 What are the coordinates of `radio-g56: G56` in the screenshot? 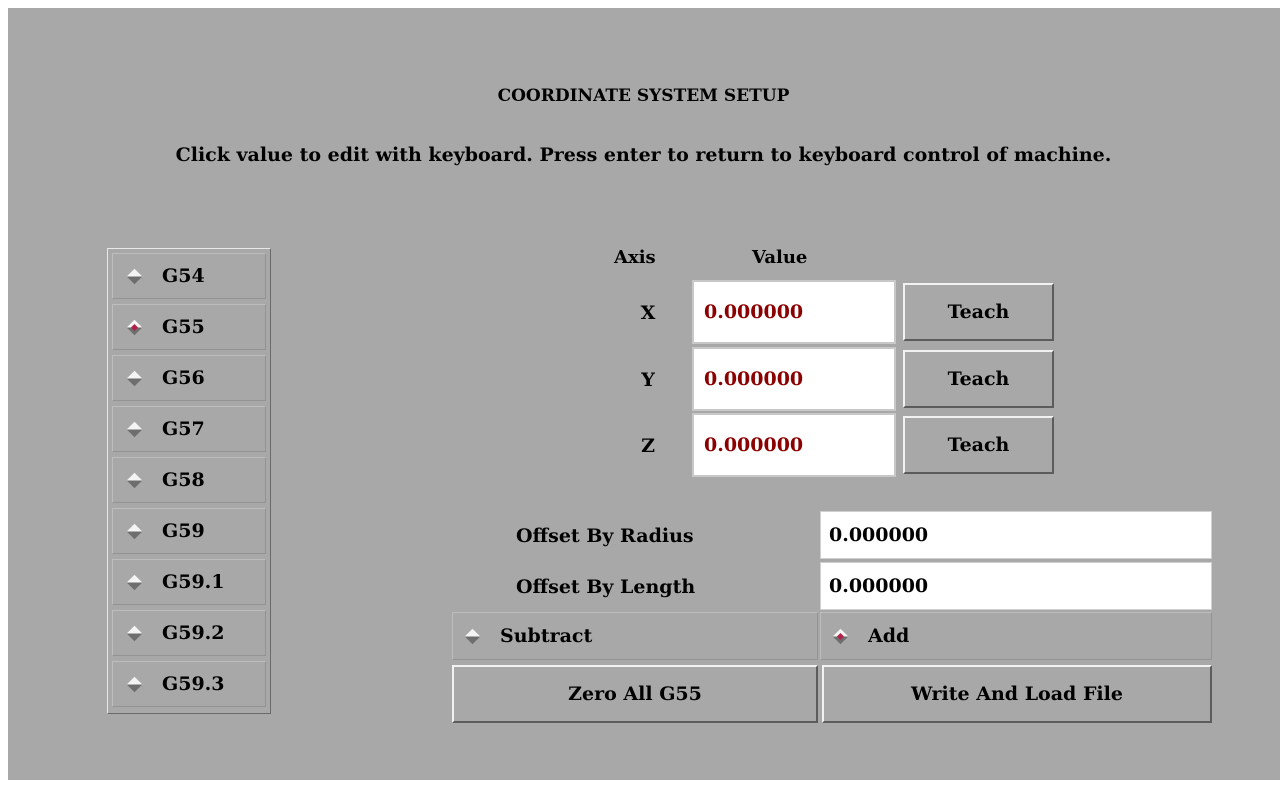 It's located at (189, 378).